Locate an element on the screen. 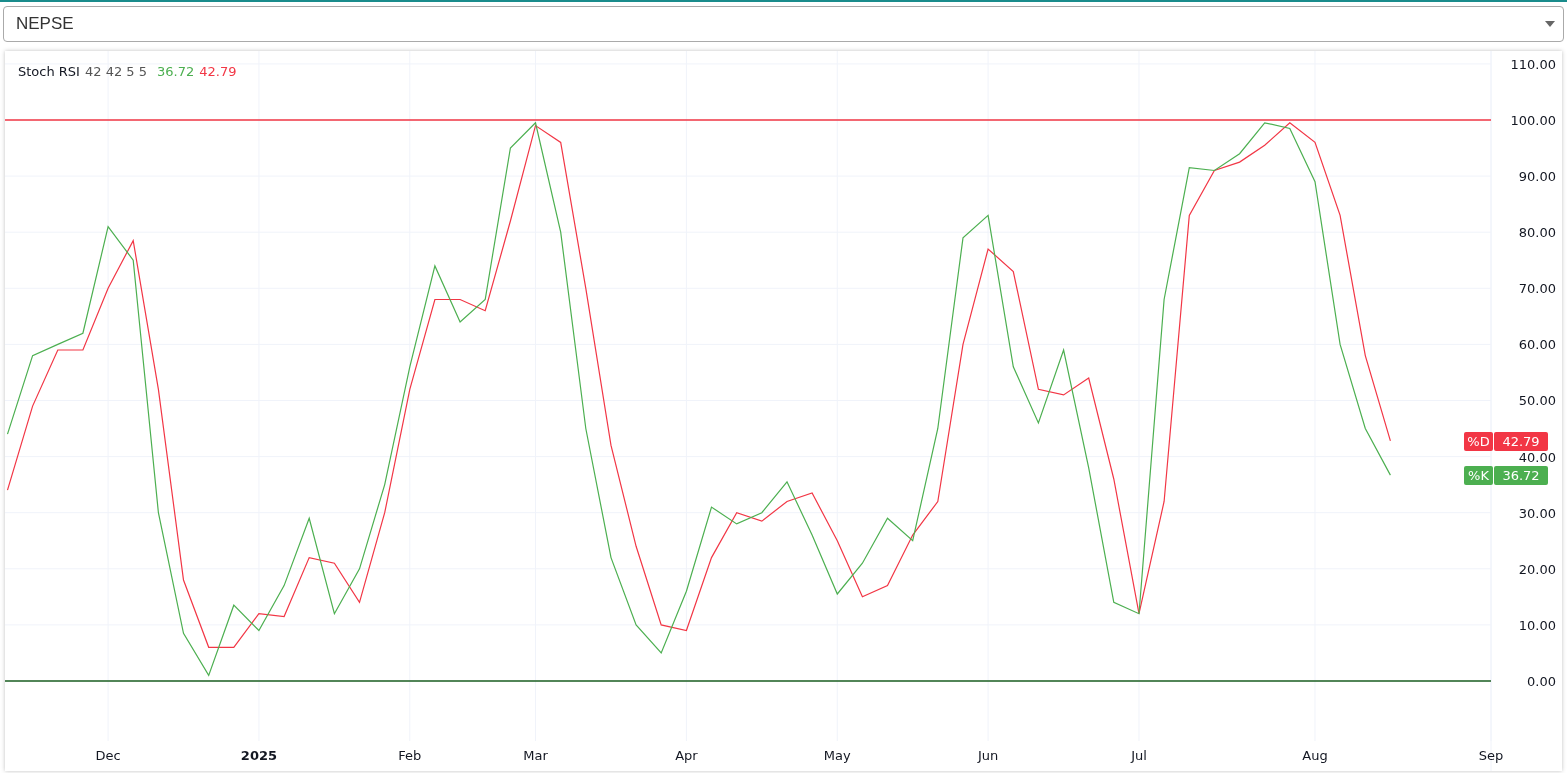  series-tag: %K is located at coordinates (1478, 475).